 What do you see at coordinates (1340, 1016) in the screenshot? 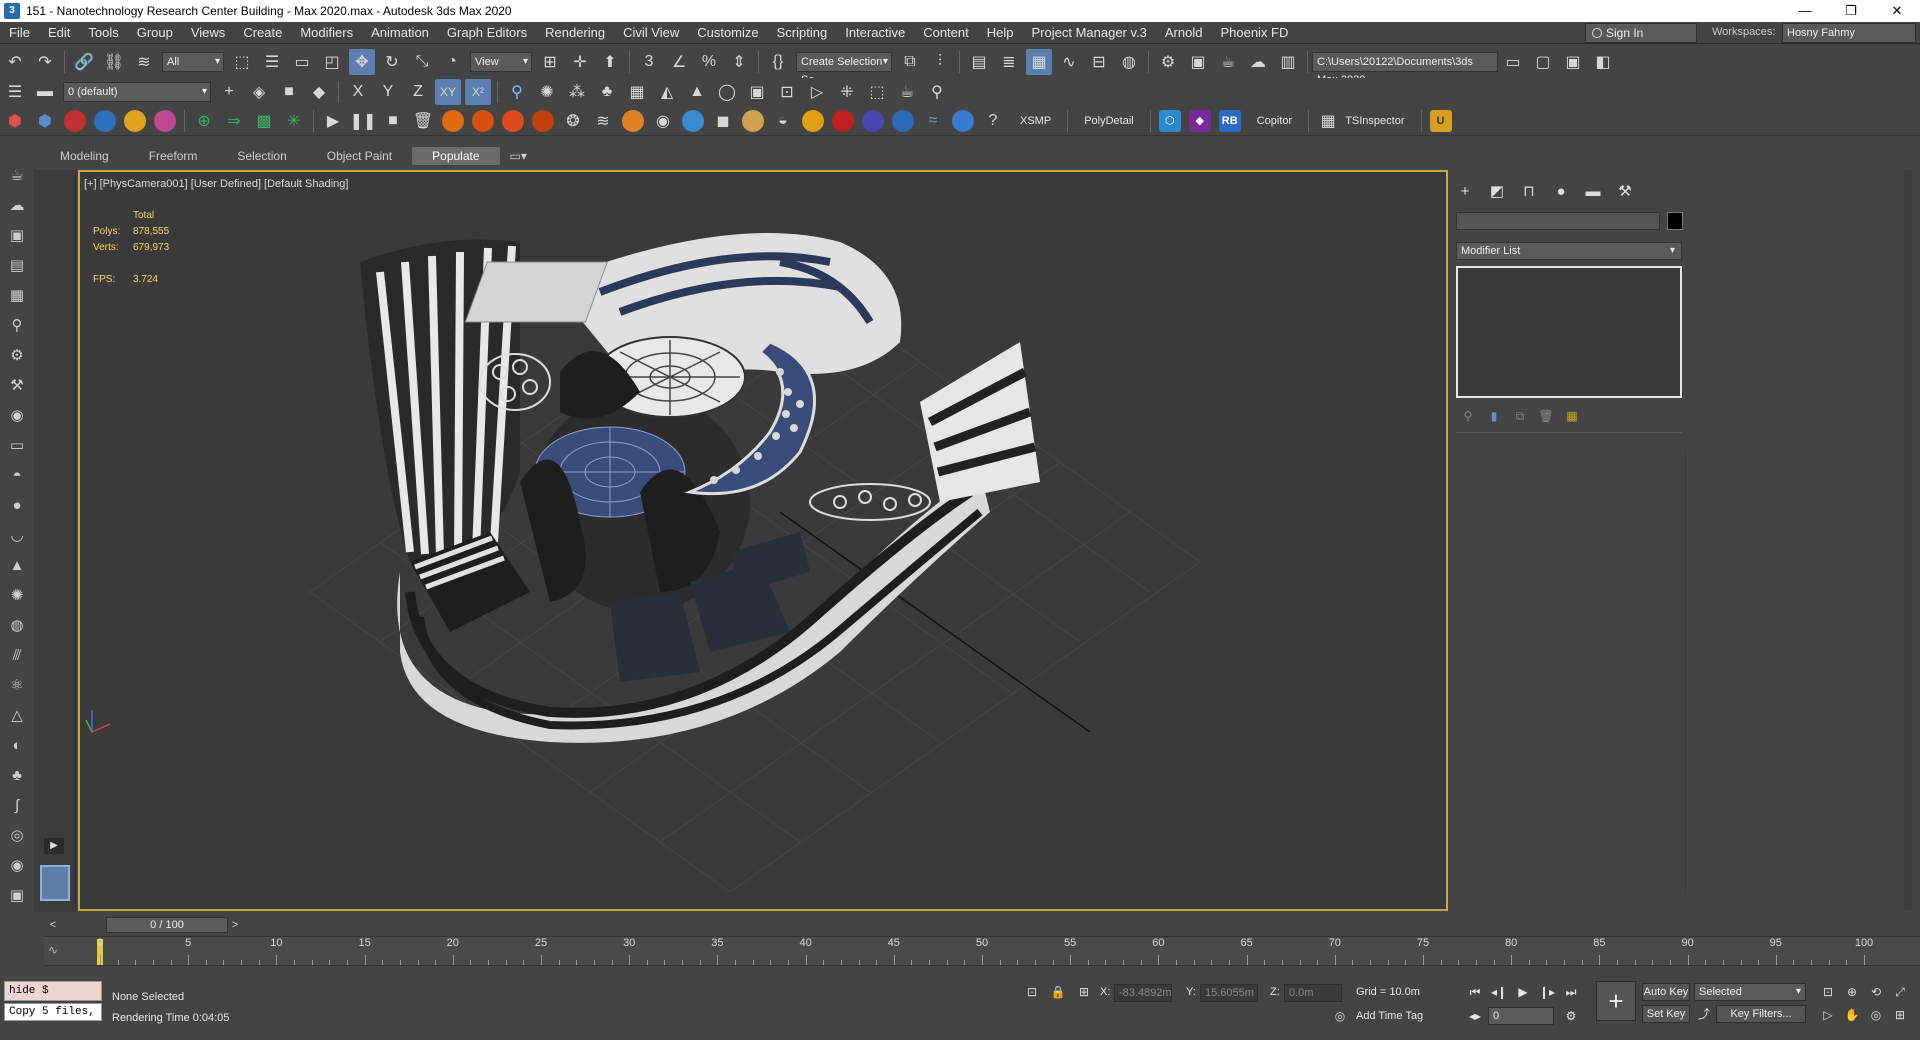
I see `time-tag-icon: ◎` at bounding box center [1340, 1016].